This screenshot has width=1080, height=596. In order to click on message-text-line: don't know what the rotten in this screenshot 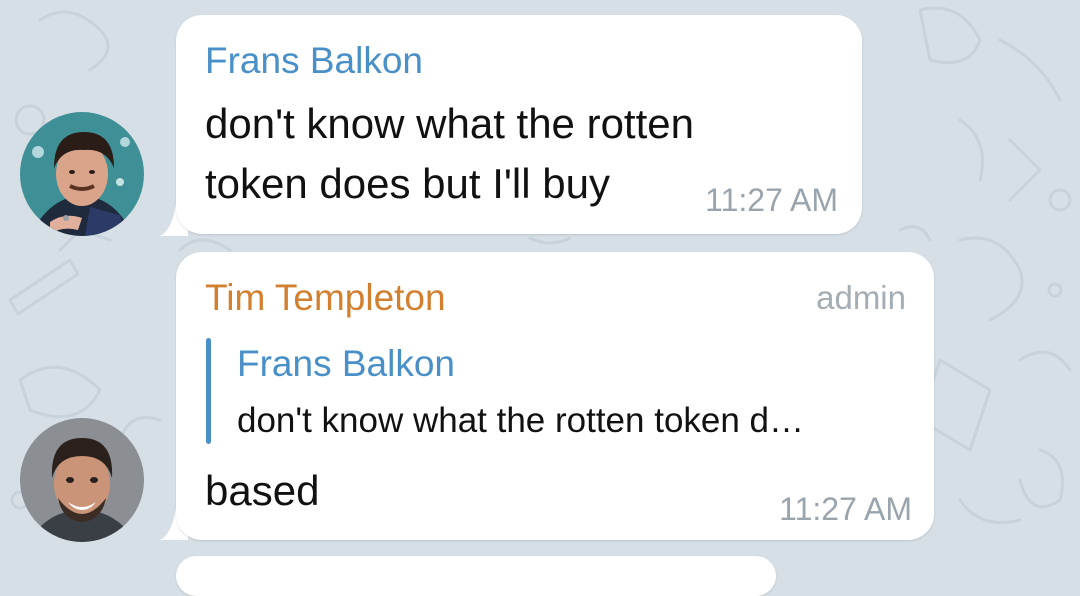, I will do `click(449, 123)`.